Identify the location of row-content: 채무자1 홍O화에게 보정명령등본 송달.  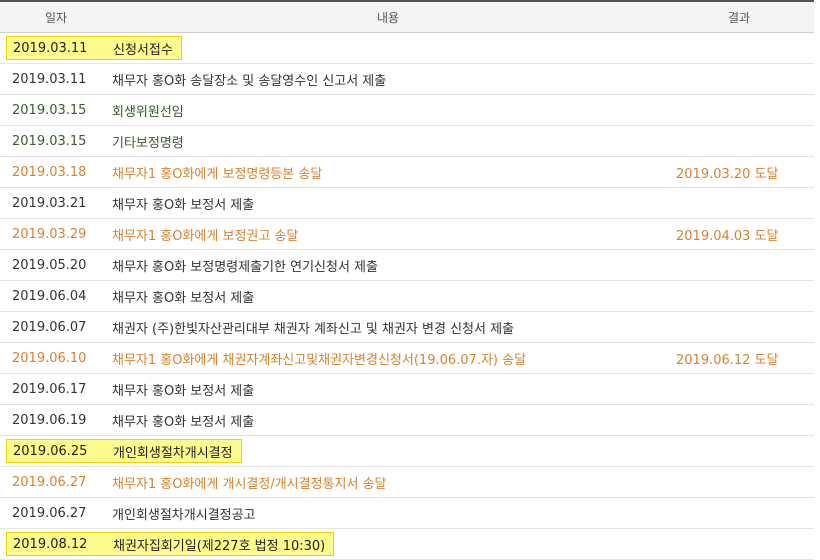
(217, 174).